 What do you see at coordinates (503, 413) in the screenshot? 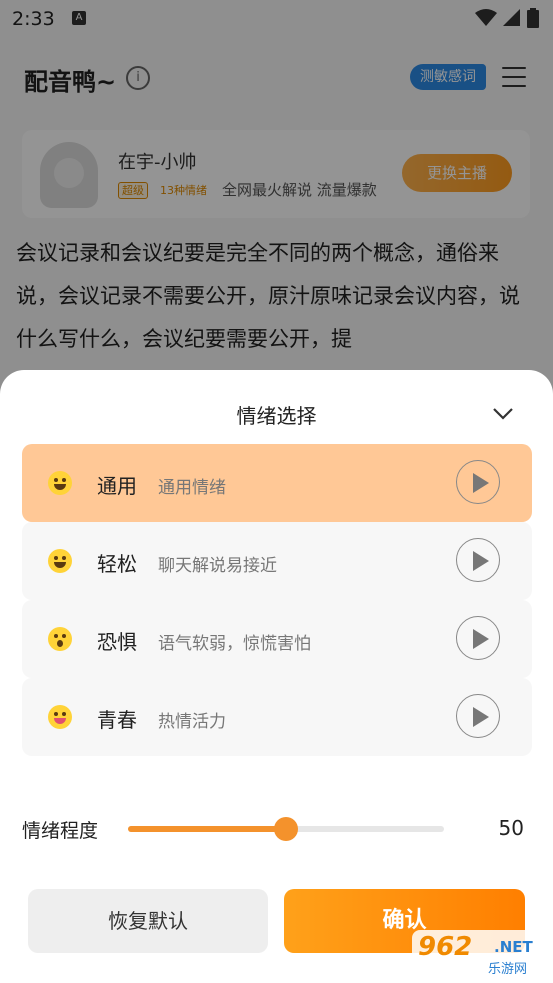
I see `chevron-down-icon` at bounding box center [503, 413].